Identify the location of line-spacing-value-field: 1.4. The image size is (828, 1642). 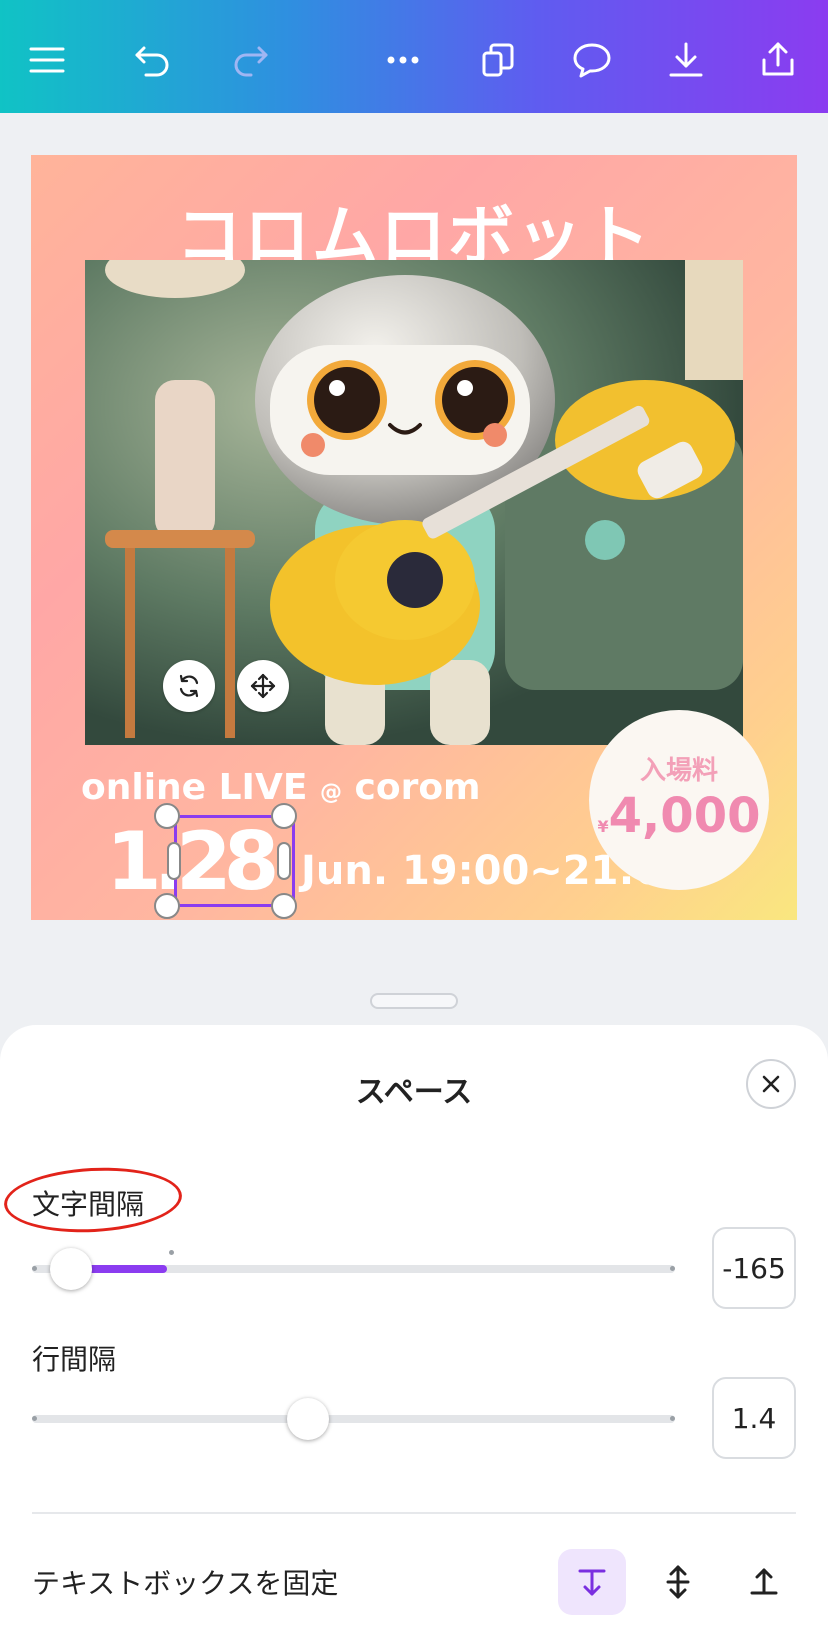
(754, 1418).